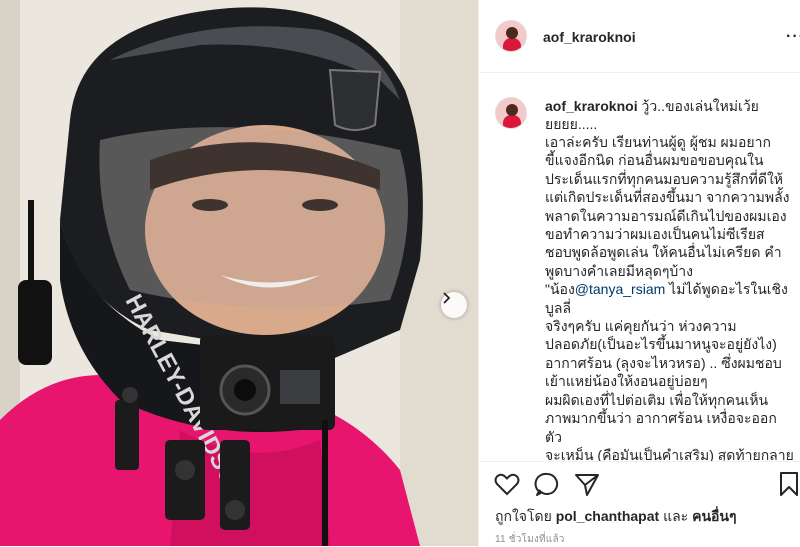  Describe the element at coordinates (607, 516) in the screenshot. I see `liked-by-user: pol_chanthapat` at that location.